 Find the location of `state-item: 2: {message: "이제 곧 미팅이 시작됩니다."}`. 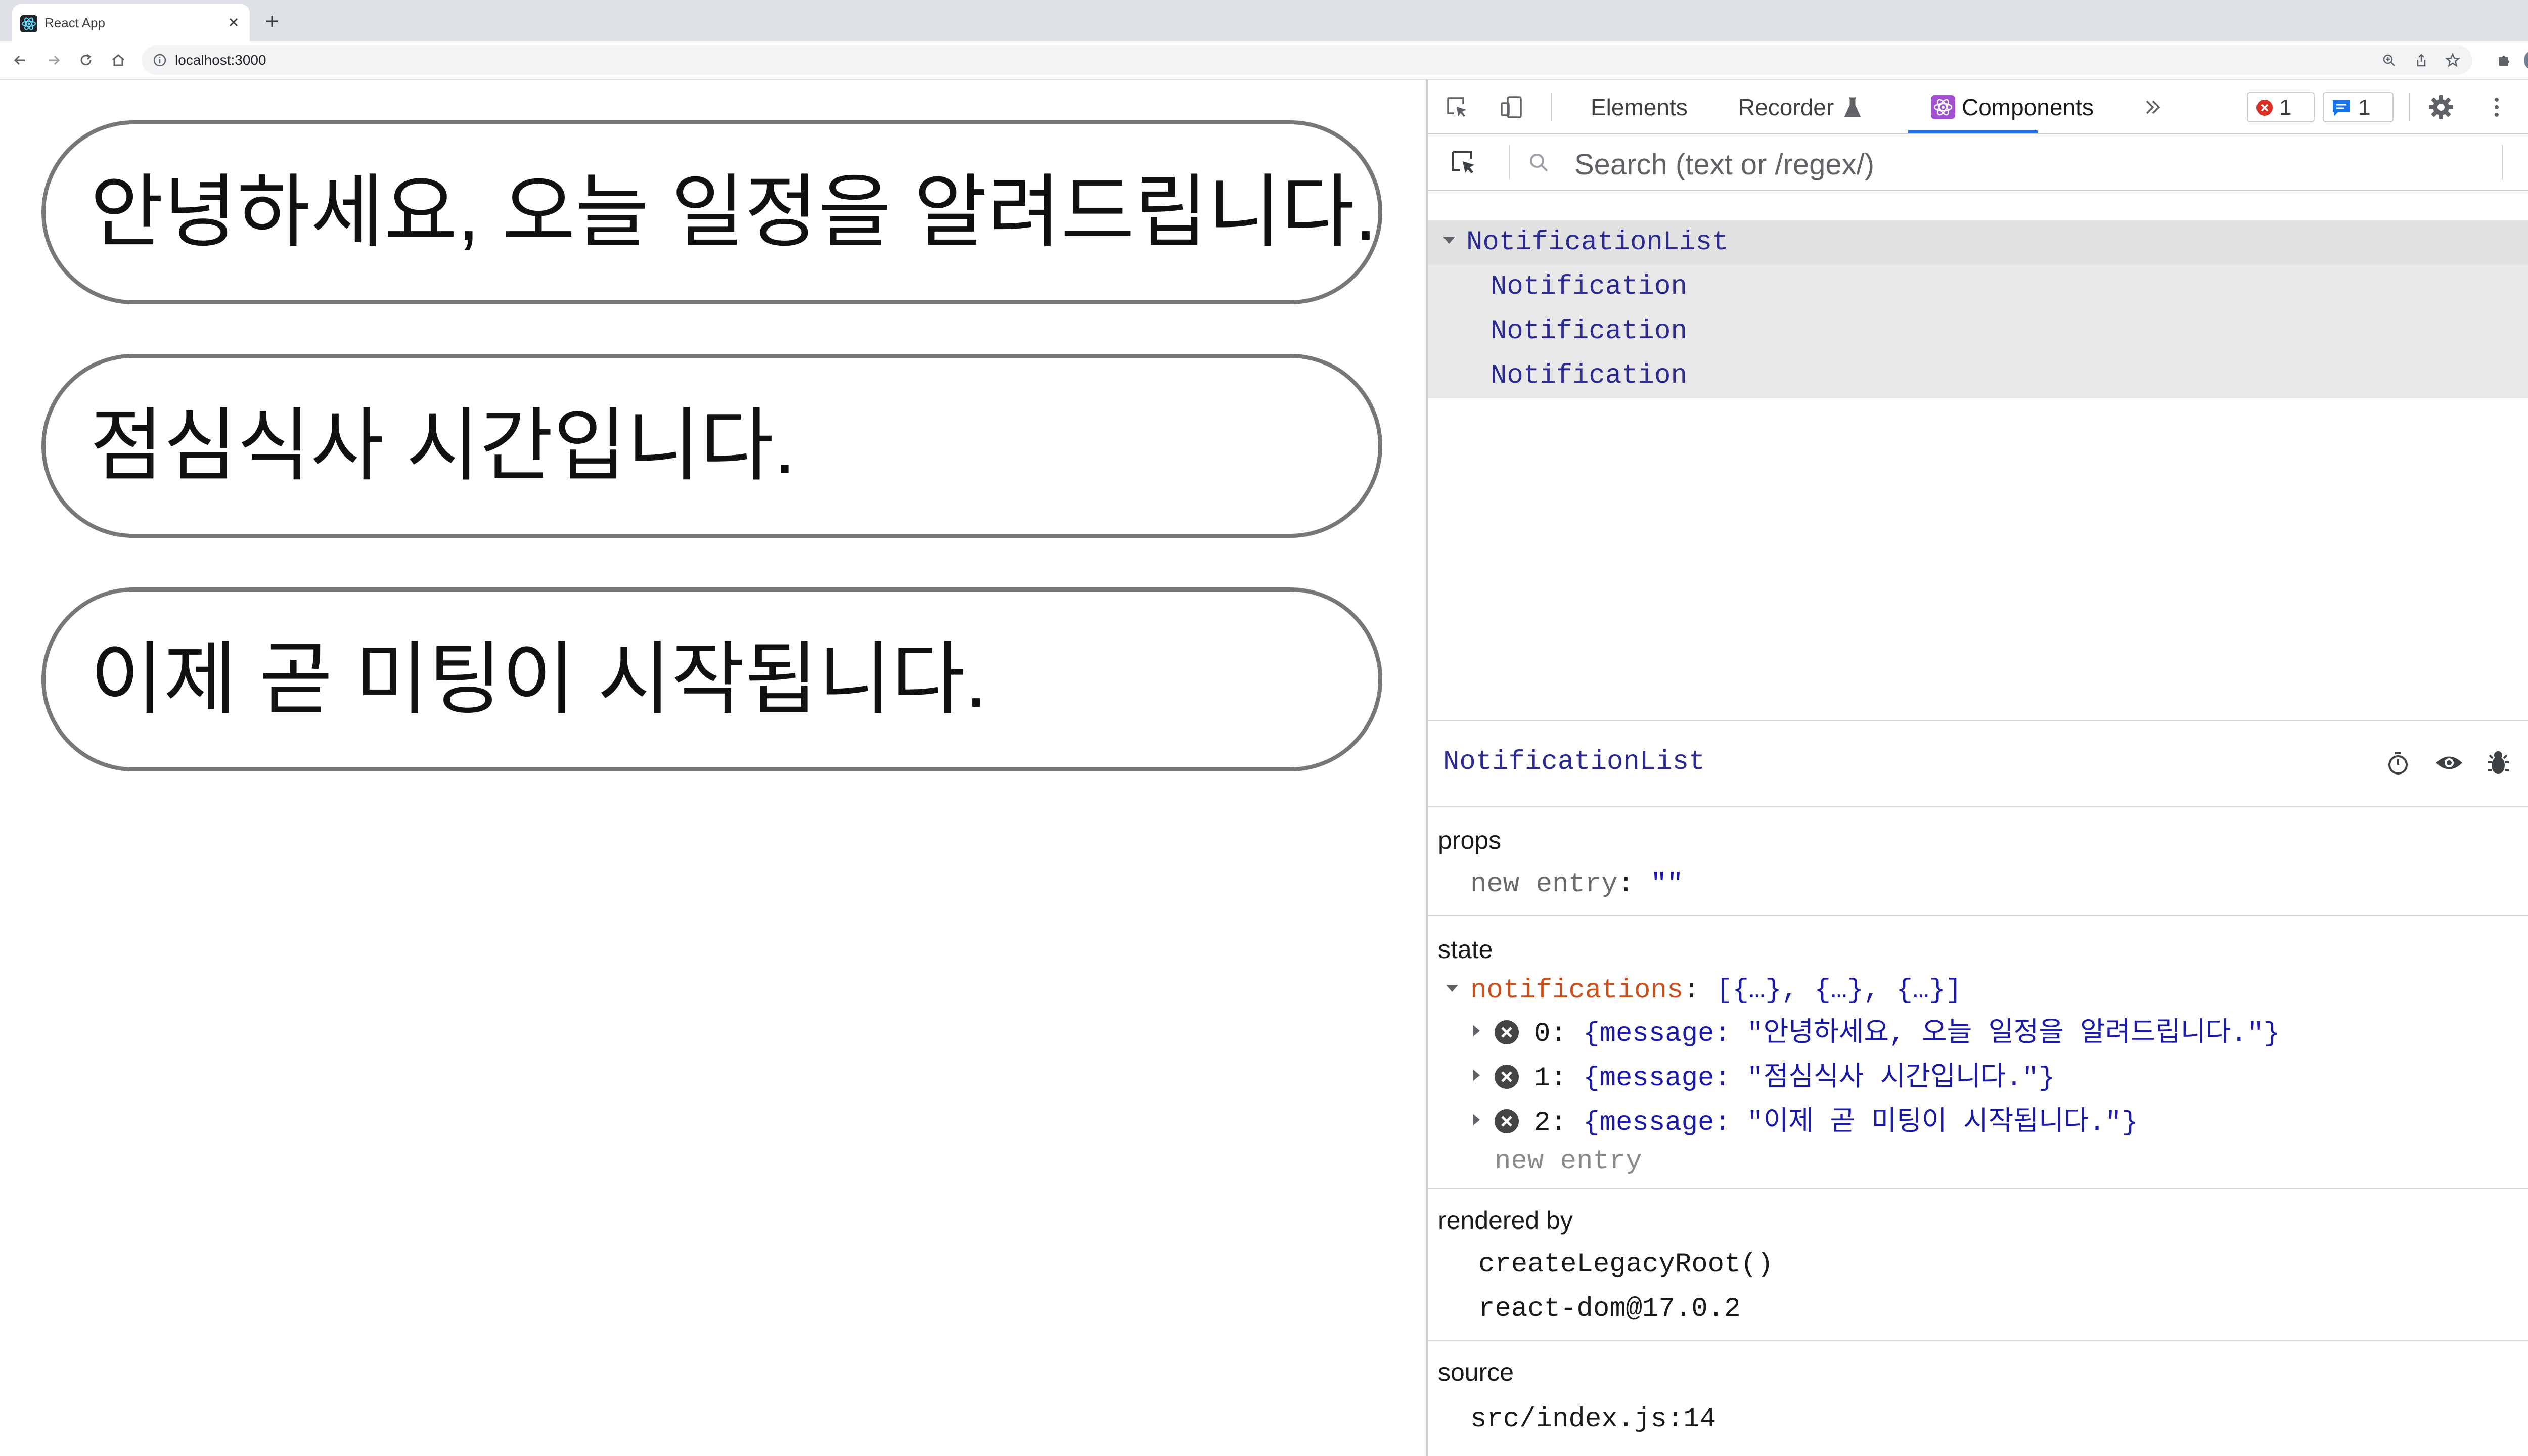

state-item: 2: {message: "이제 곧 미팅이 시작됩니다."} is located at coordinates (1836, 1123).